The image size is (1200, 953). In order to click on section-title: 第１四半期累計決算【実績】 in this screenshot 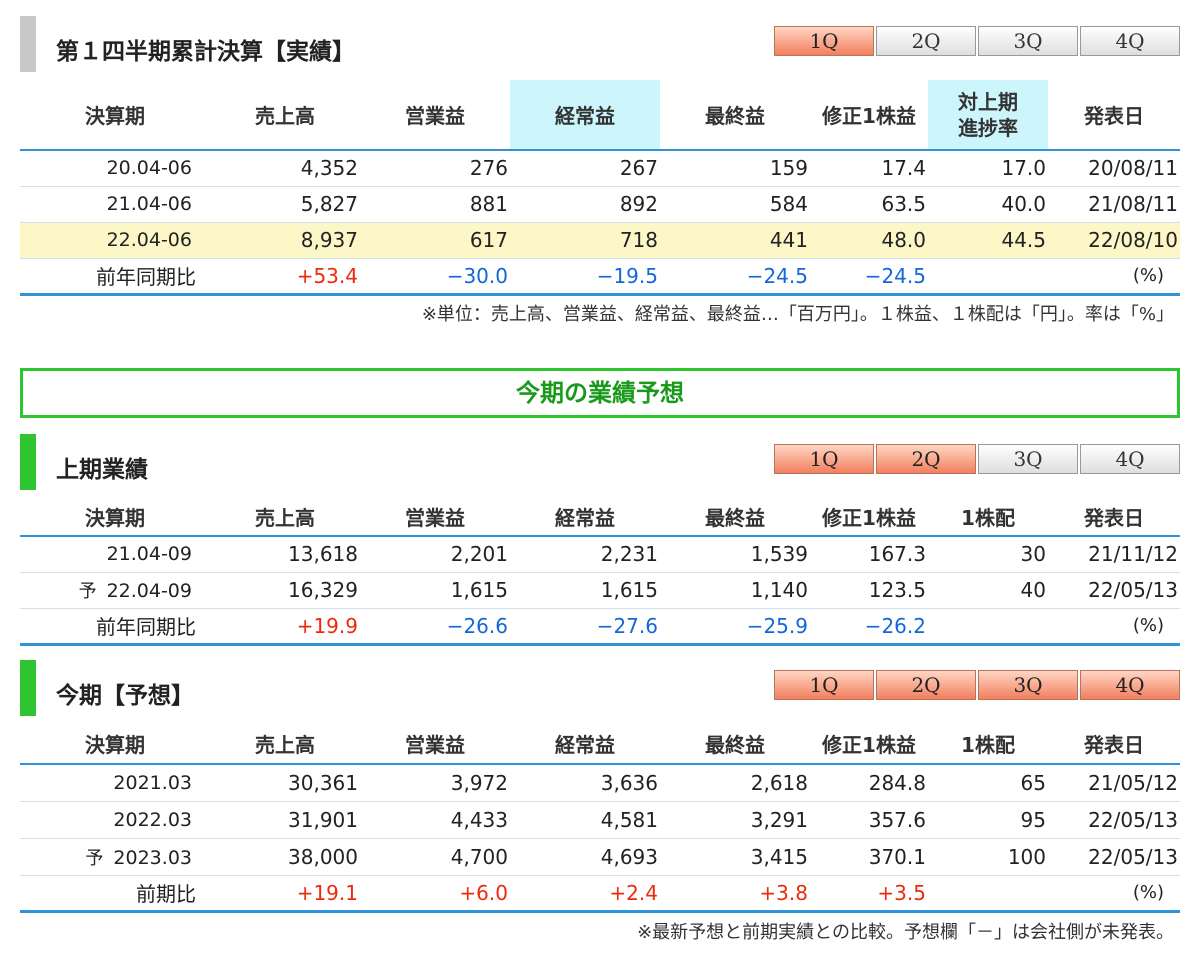, I will do `click(205, 52)`.